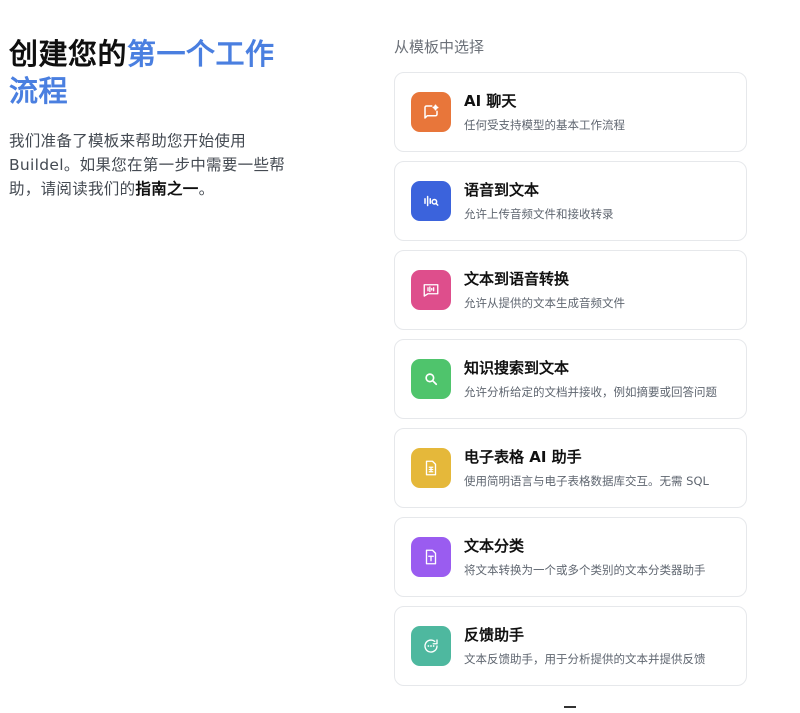 The image size is (800, 713). Describe the element at coordinates (585, 658) in the screenshot. I see `template-description: 文本反馈助手，用于分析提供的文本并提供反馈` at that location.